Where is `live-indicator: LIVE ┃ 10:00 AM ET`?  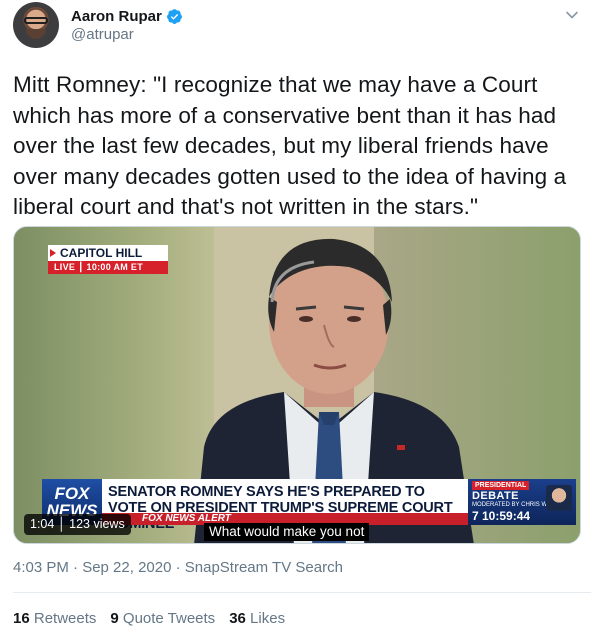 live-indicator: LIVE ┃ 10:00 AM ET is located at coordinates (108, 267).